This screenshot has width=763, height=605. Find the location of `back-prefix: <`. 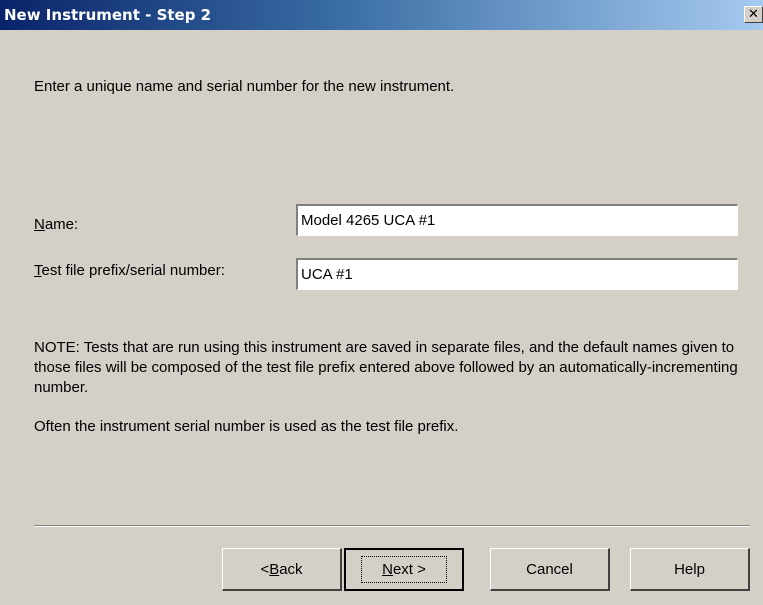

back-prefix: < is located at coordinates (265, 569).